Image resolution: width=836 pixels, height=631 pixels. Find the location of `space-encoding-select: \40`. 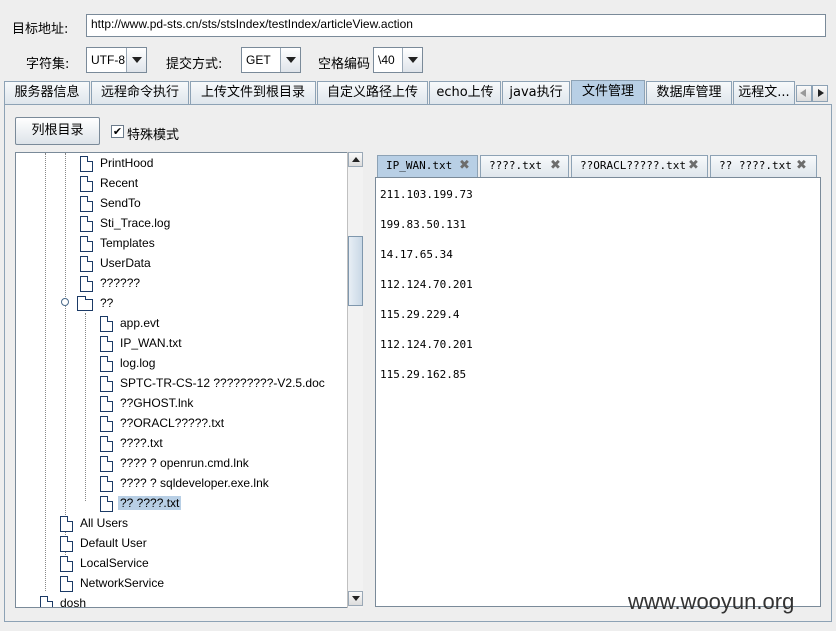

space-encoding-select: \40 is located at coordinates (398, 60).